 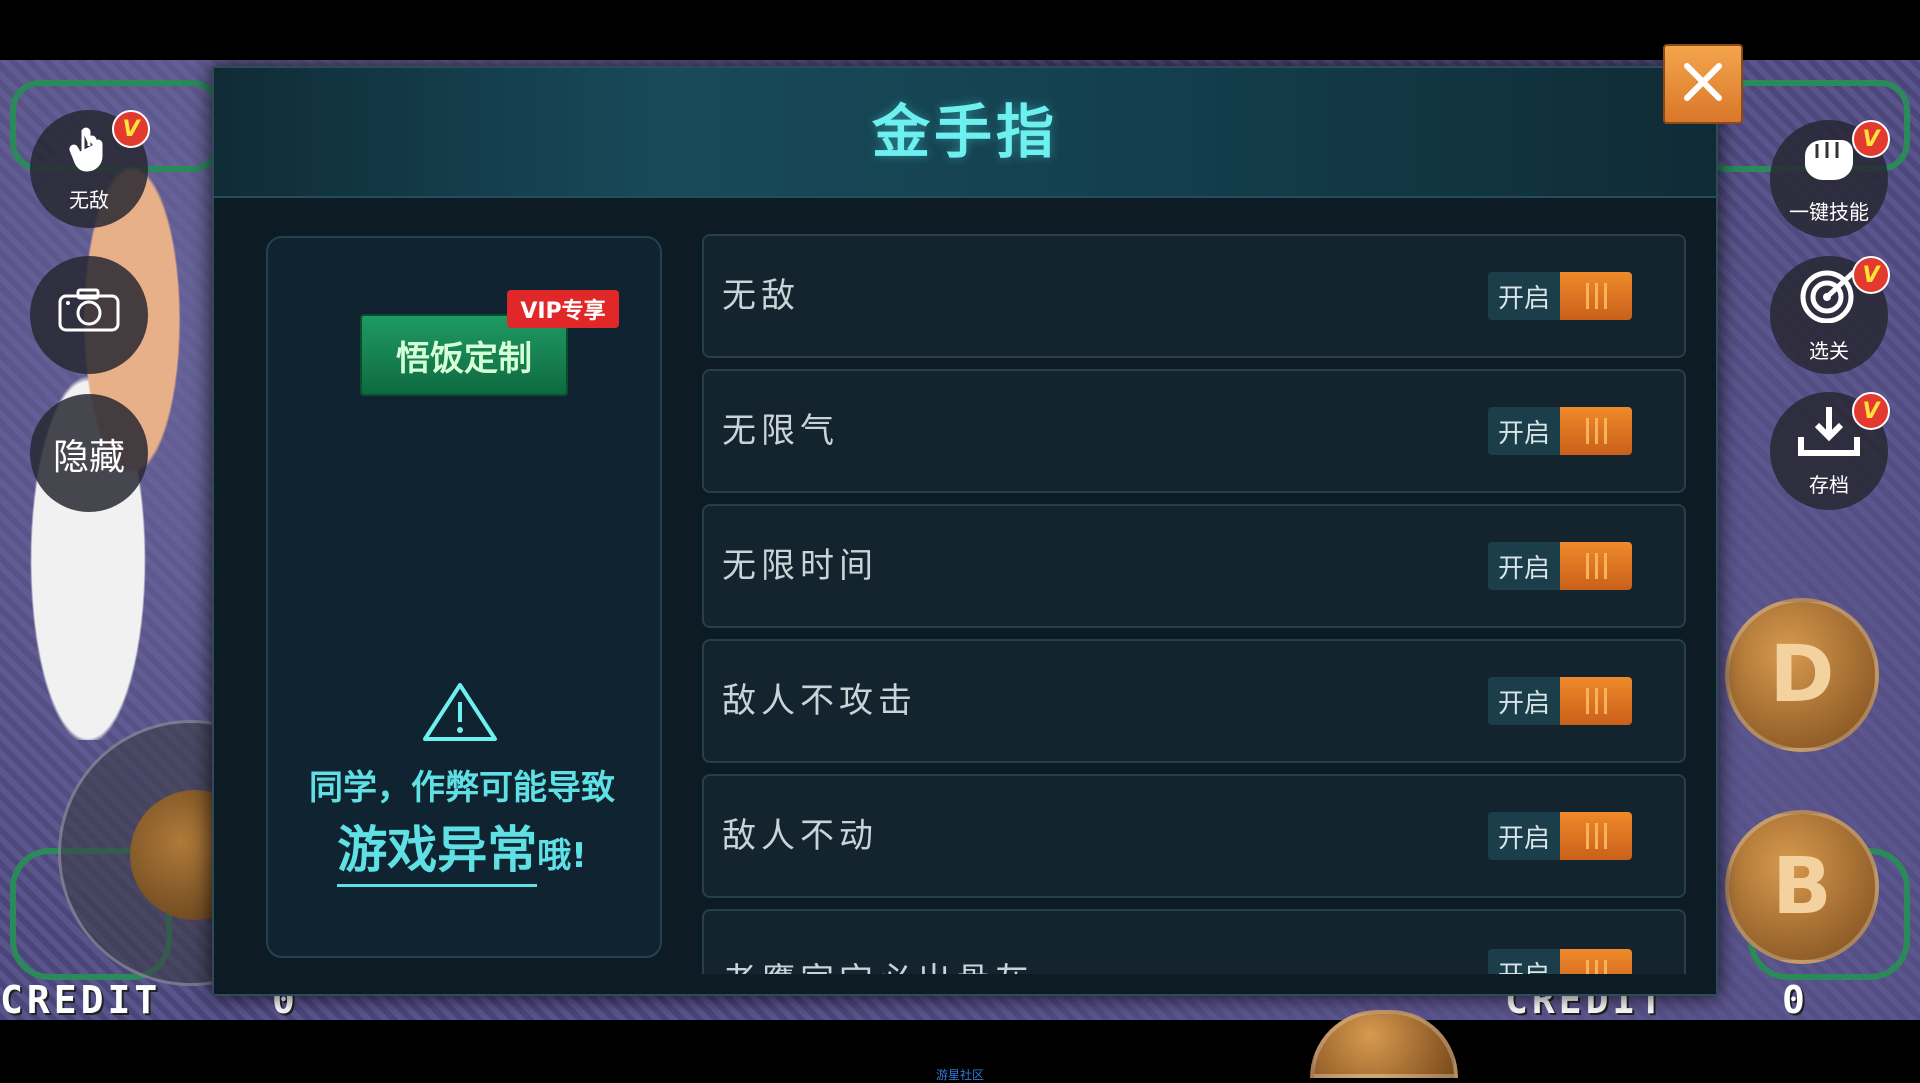 What do you see at coordinates (563, 309) in the screenshot?
I see `vip-badge: VIP专享` at bounding box center [563, 309].